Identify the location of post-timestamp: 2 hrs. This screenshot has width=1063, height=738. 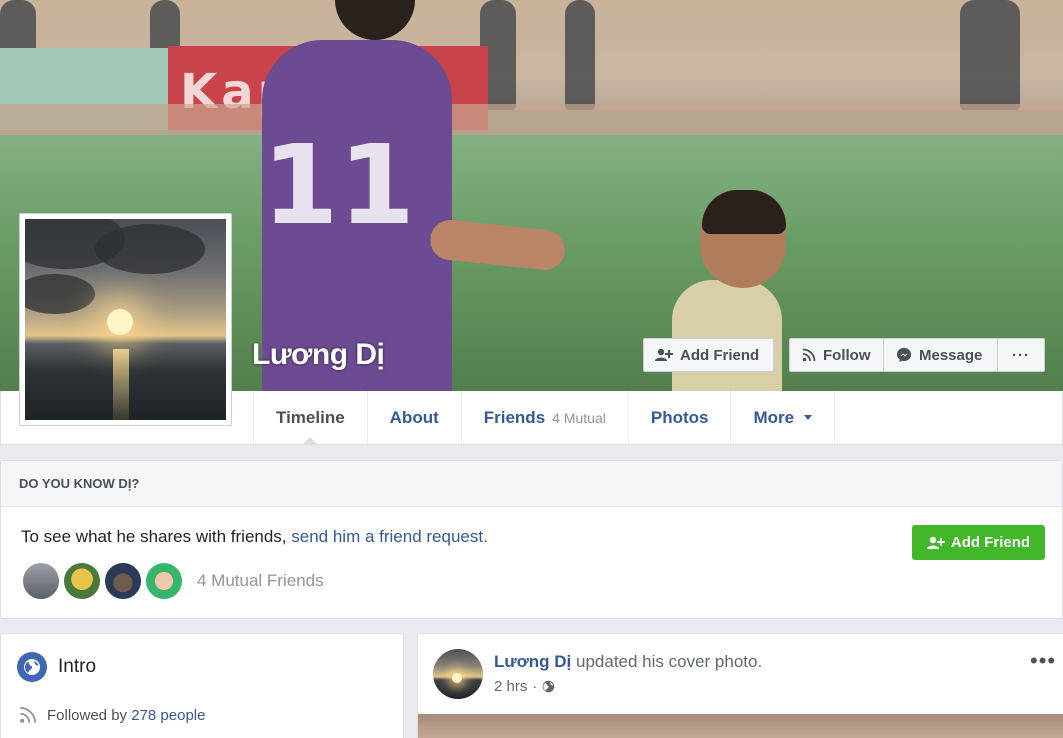
(510, 686).